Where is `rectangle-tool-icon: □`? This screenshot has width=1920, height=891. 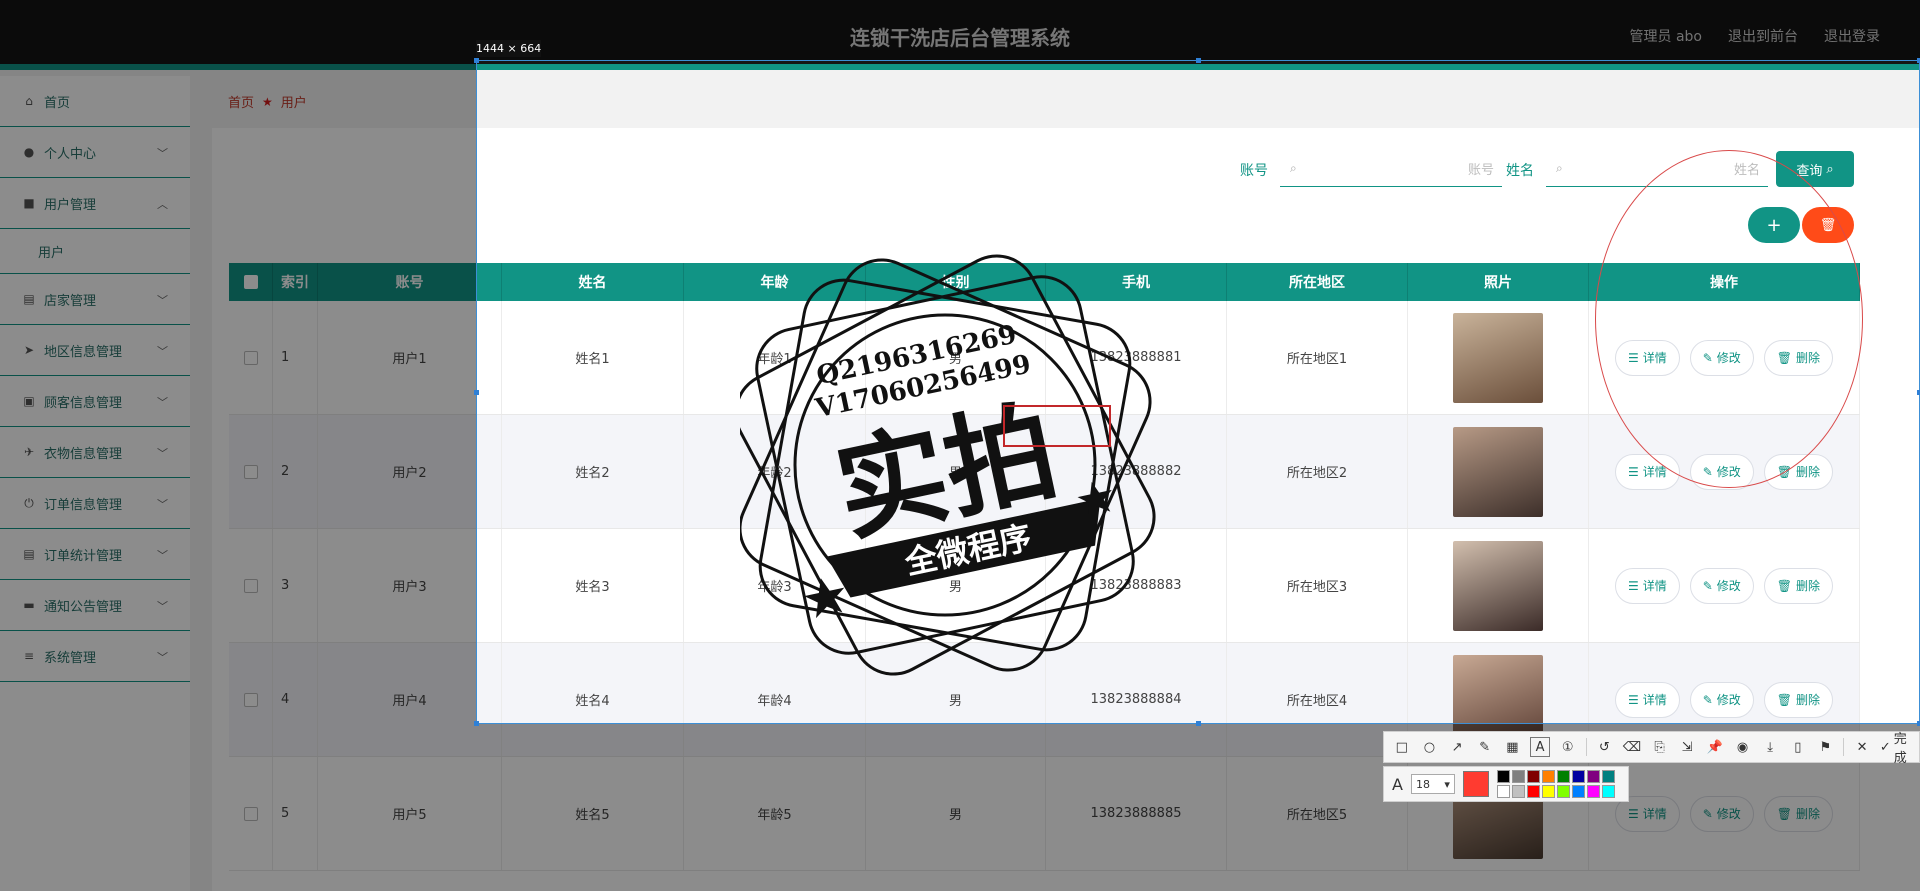 rectangle-tool-icon: □ is located at coordinates (1402, 747).